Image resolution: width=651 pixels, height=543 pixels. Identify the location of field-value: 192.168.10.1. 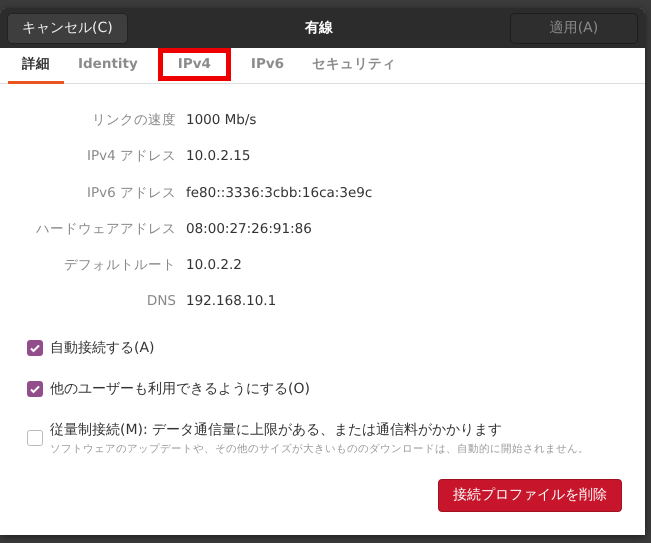
(232, 302).